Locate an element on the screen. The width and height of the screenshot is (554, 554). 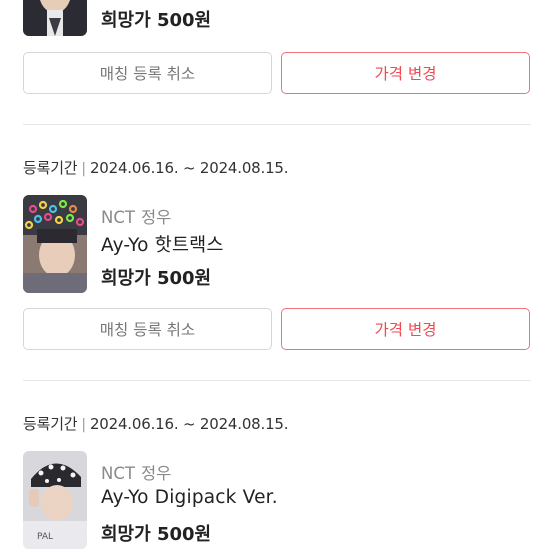
item-title: Ay-Yo Digipack Ver. is located at coordinates (189, 497).